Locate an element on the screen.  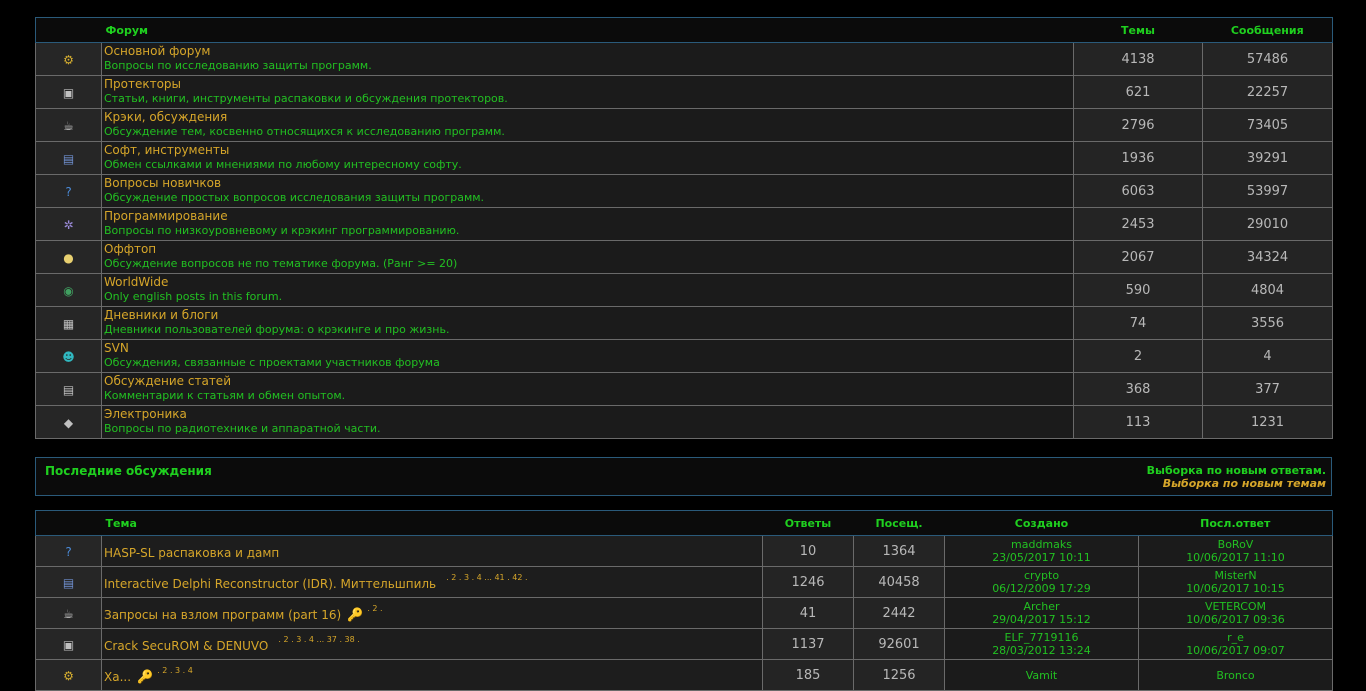
forum-title-link: Оффтоп is located at coordinates (588, 249).